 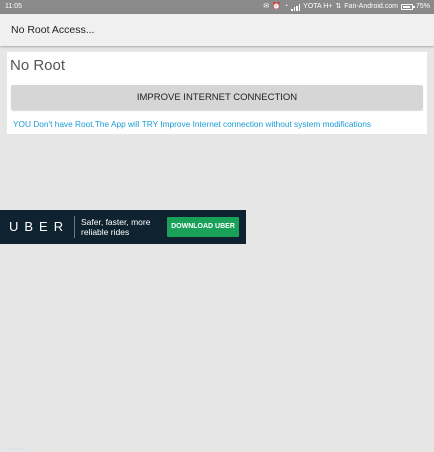 I want to click on ad-tagline: Safer, faster, more reliable rides, so click(x=116, y=227).